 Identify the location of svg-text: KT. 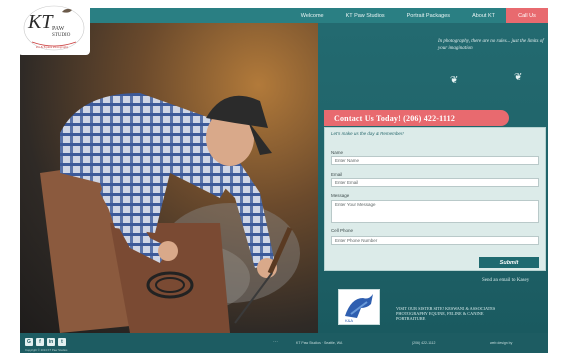
(40, 22).